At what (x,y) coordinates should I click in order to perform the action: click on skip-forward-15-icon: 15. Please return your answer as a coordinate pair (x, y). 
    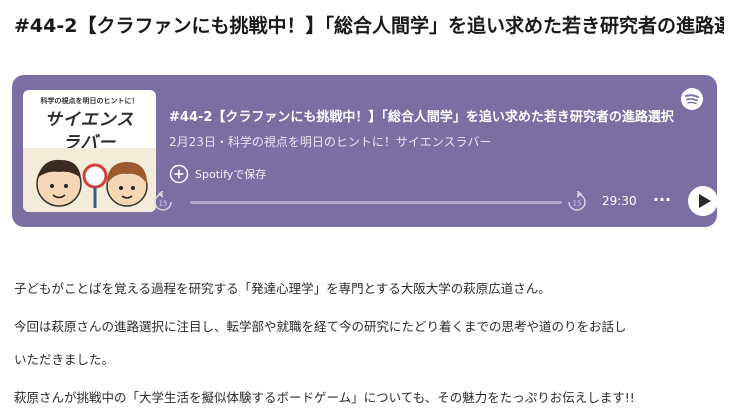
    Looking at the image, I should click on (577, 202).